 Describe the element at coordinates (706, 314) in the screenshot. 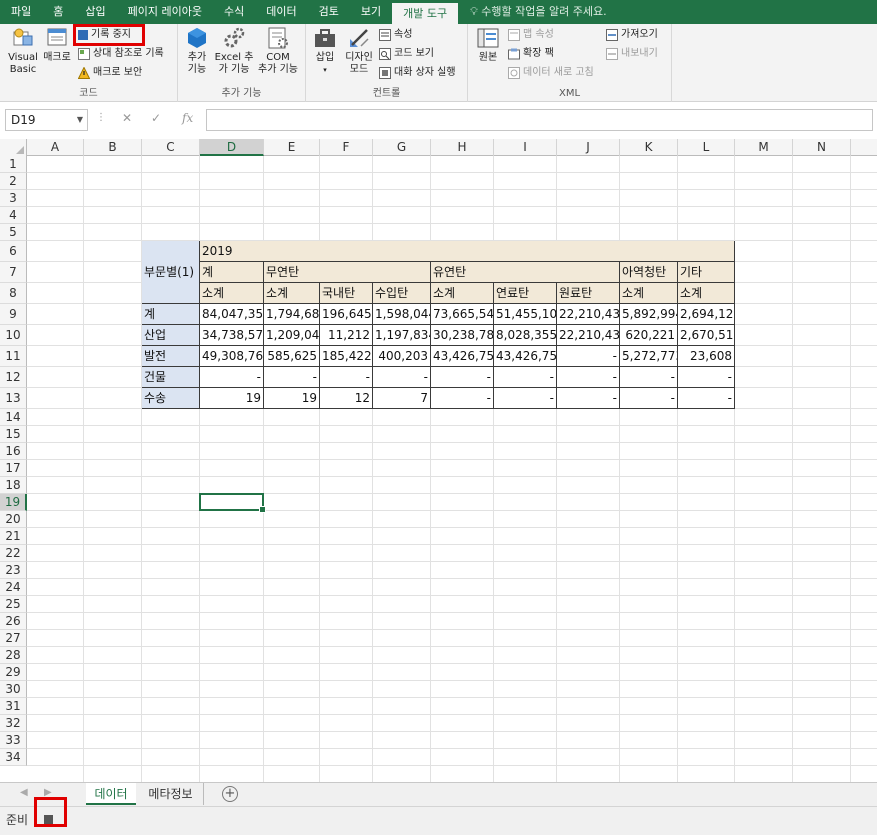

I see `data-cell: 2,694,127` at that location.